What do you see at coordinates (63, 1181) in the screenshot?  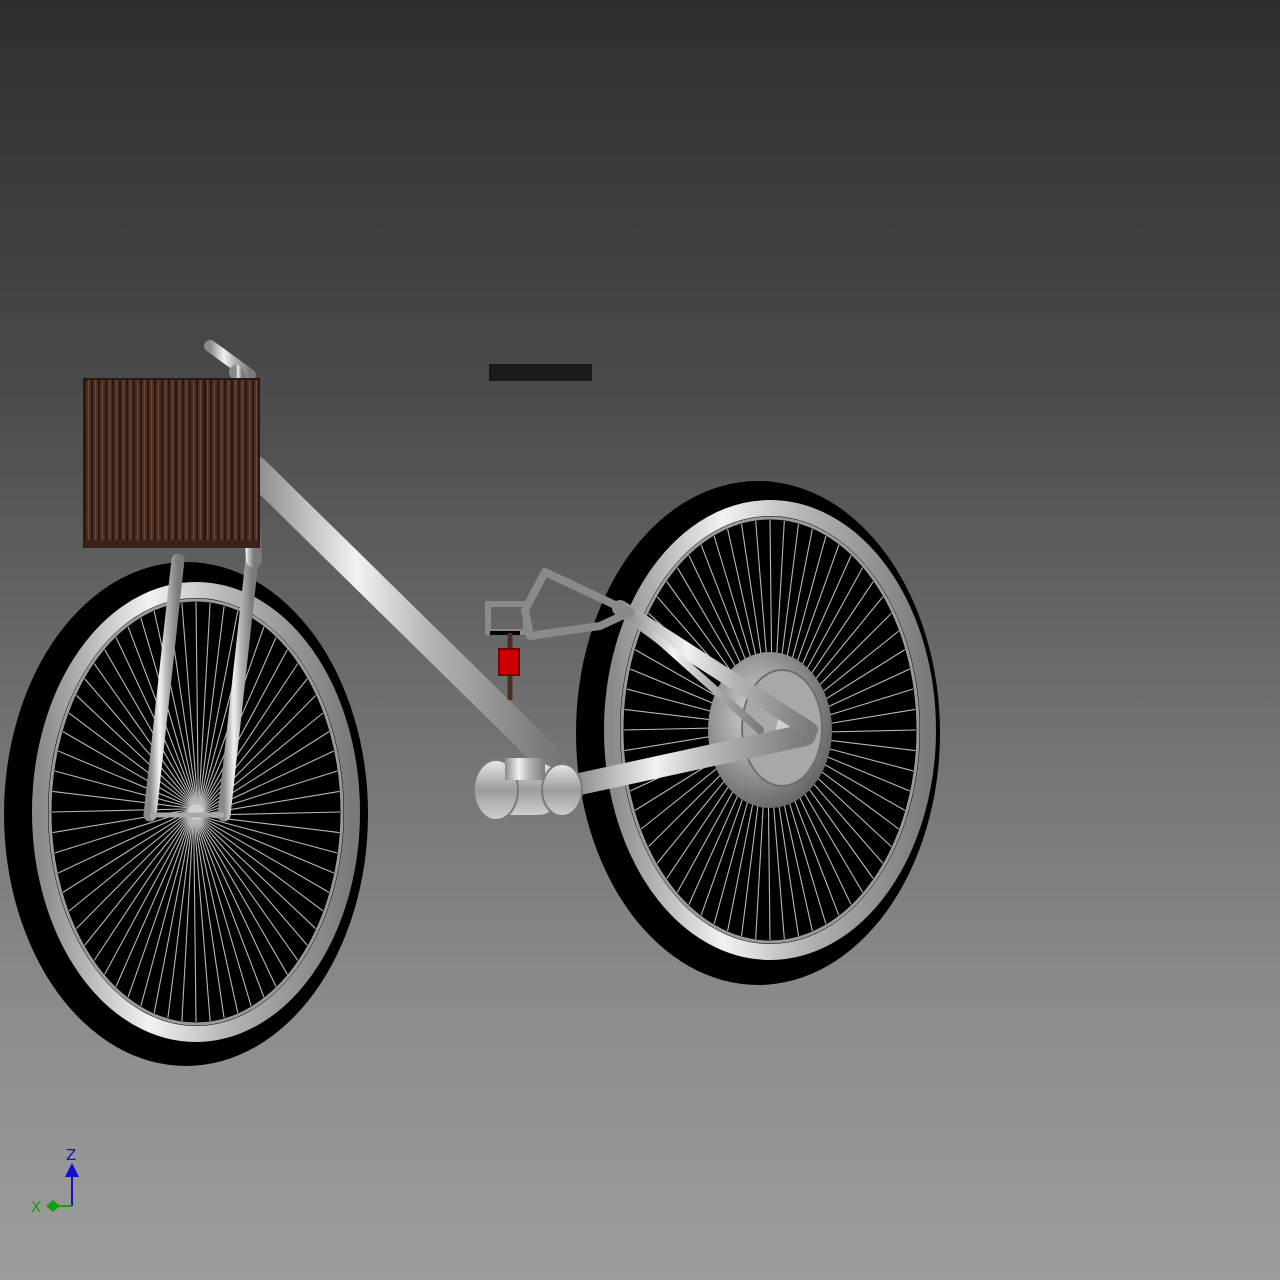 I see `axis-triad: Z X` at bounding box center [63, 1181].